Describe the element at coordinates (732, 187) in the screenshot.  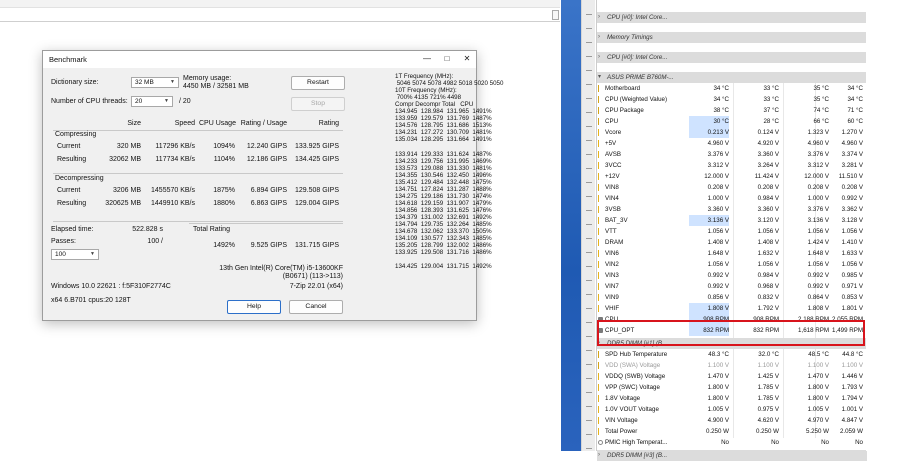
I see `sensor-row: VIN8 0.208 V 0.208 V 0.208 V 0.208 V` at that location.